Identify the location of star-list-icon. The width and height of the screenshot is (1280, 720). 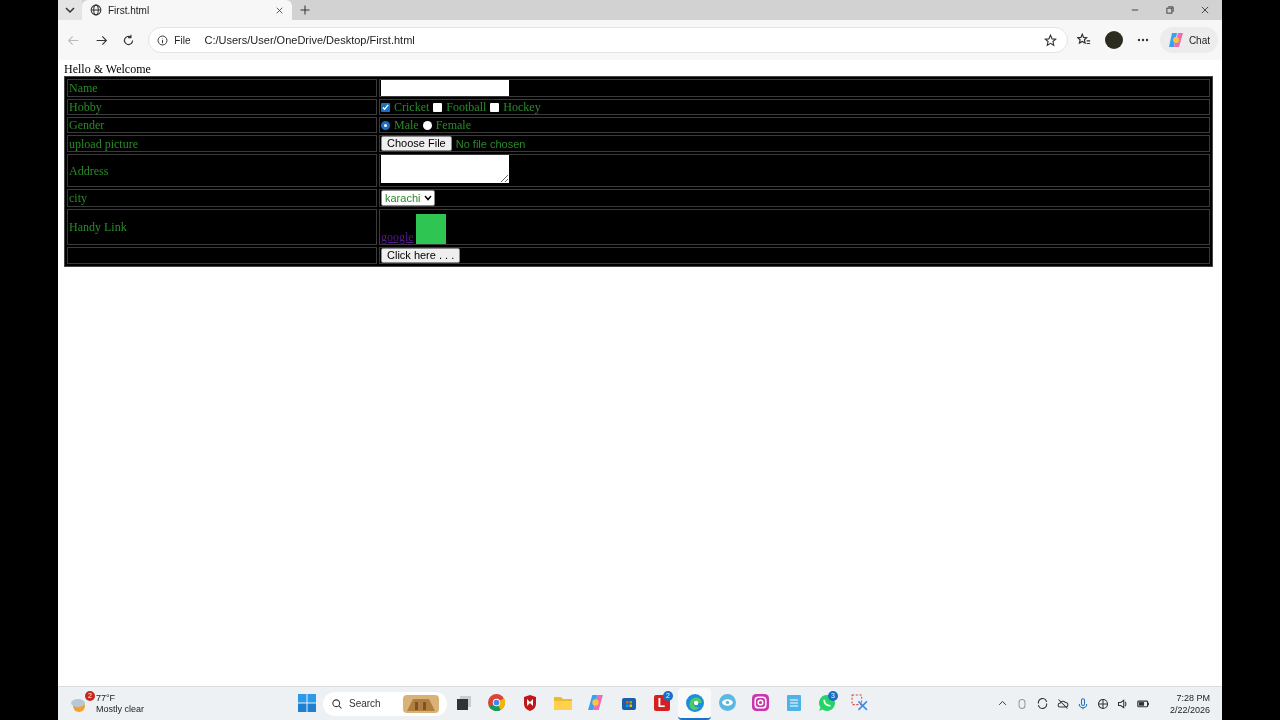
(1084, 40).